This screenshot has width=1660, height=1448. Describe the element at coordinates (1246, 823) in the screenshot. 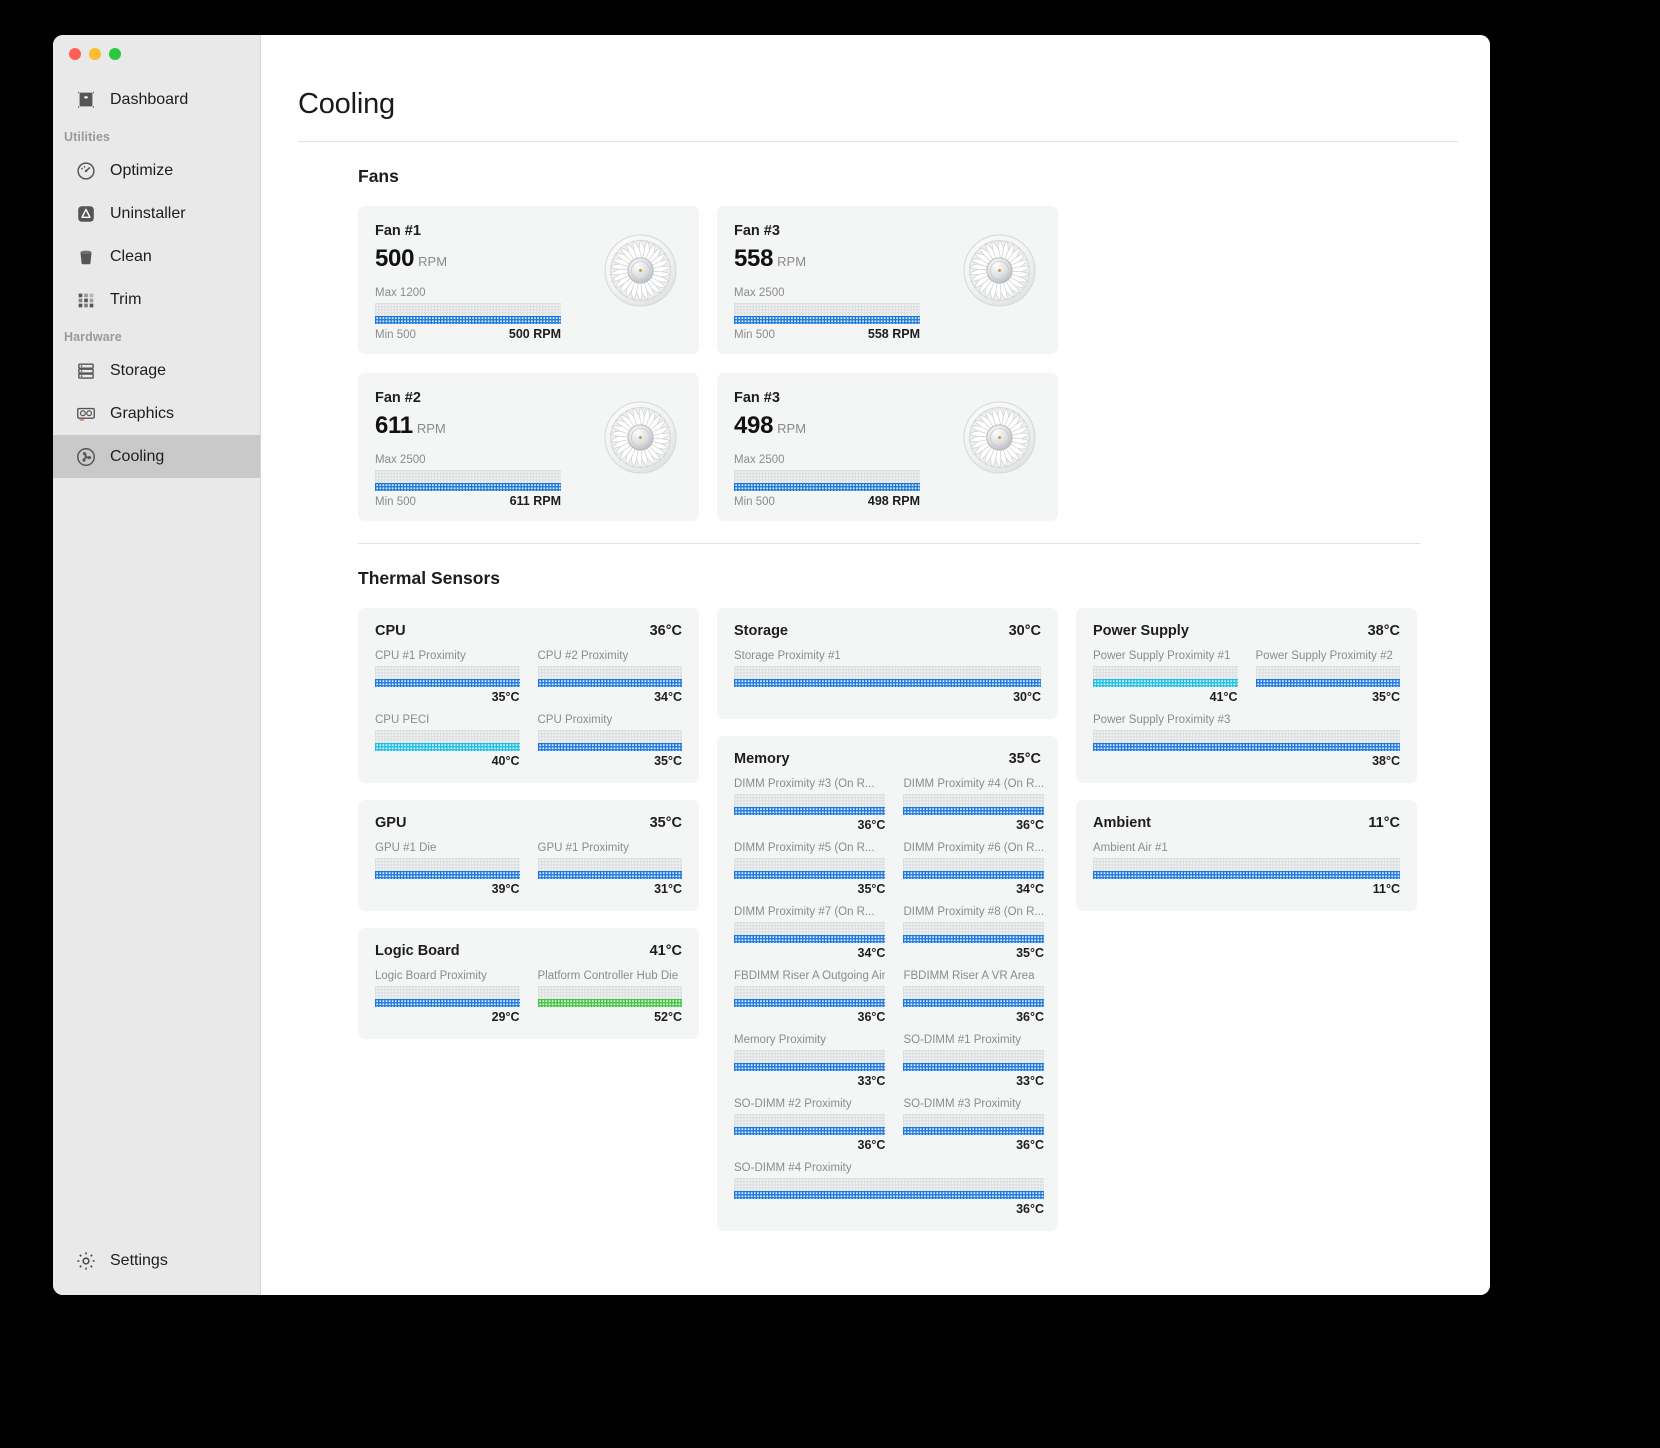

I see `sensor-card-header: Ambient 11°C` at that location.